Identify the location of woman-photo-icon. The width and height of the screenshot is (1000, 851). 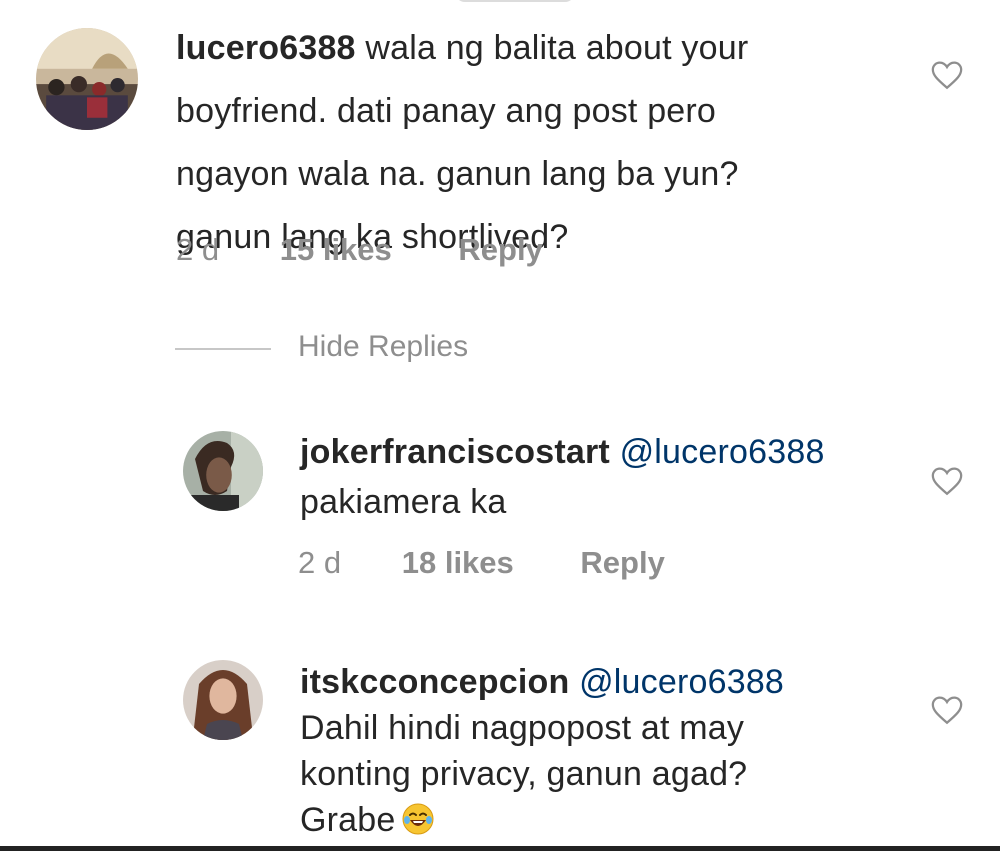
(223, 700).